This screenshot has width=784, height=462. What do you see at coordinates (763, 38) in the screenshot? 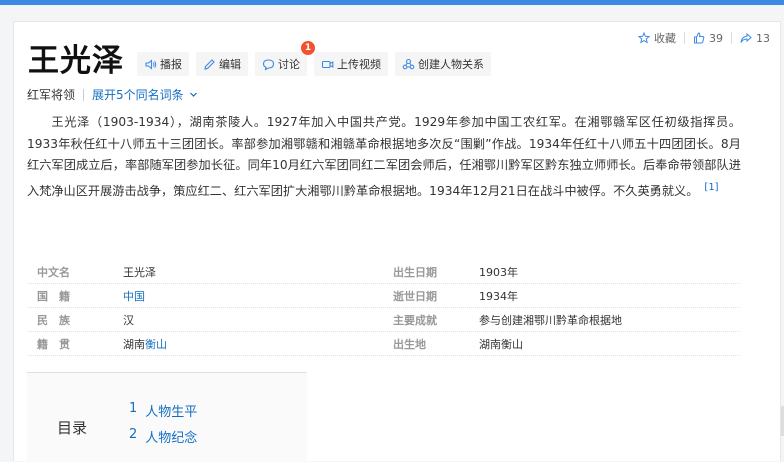
I see `share-count: 13` at bounding box center [763, 38].